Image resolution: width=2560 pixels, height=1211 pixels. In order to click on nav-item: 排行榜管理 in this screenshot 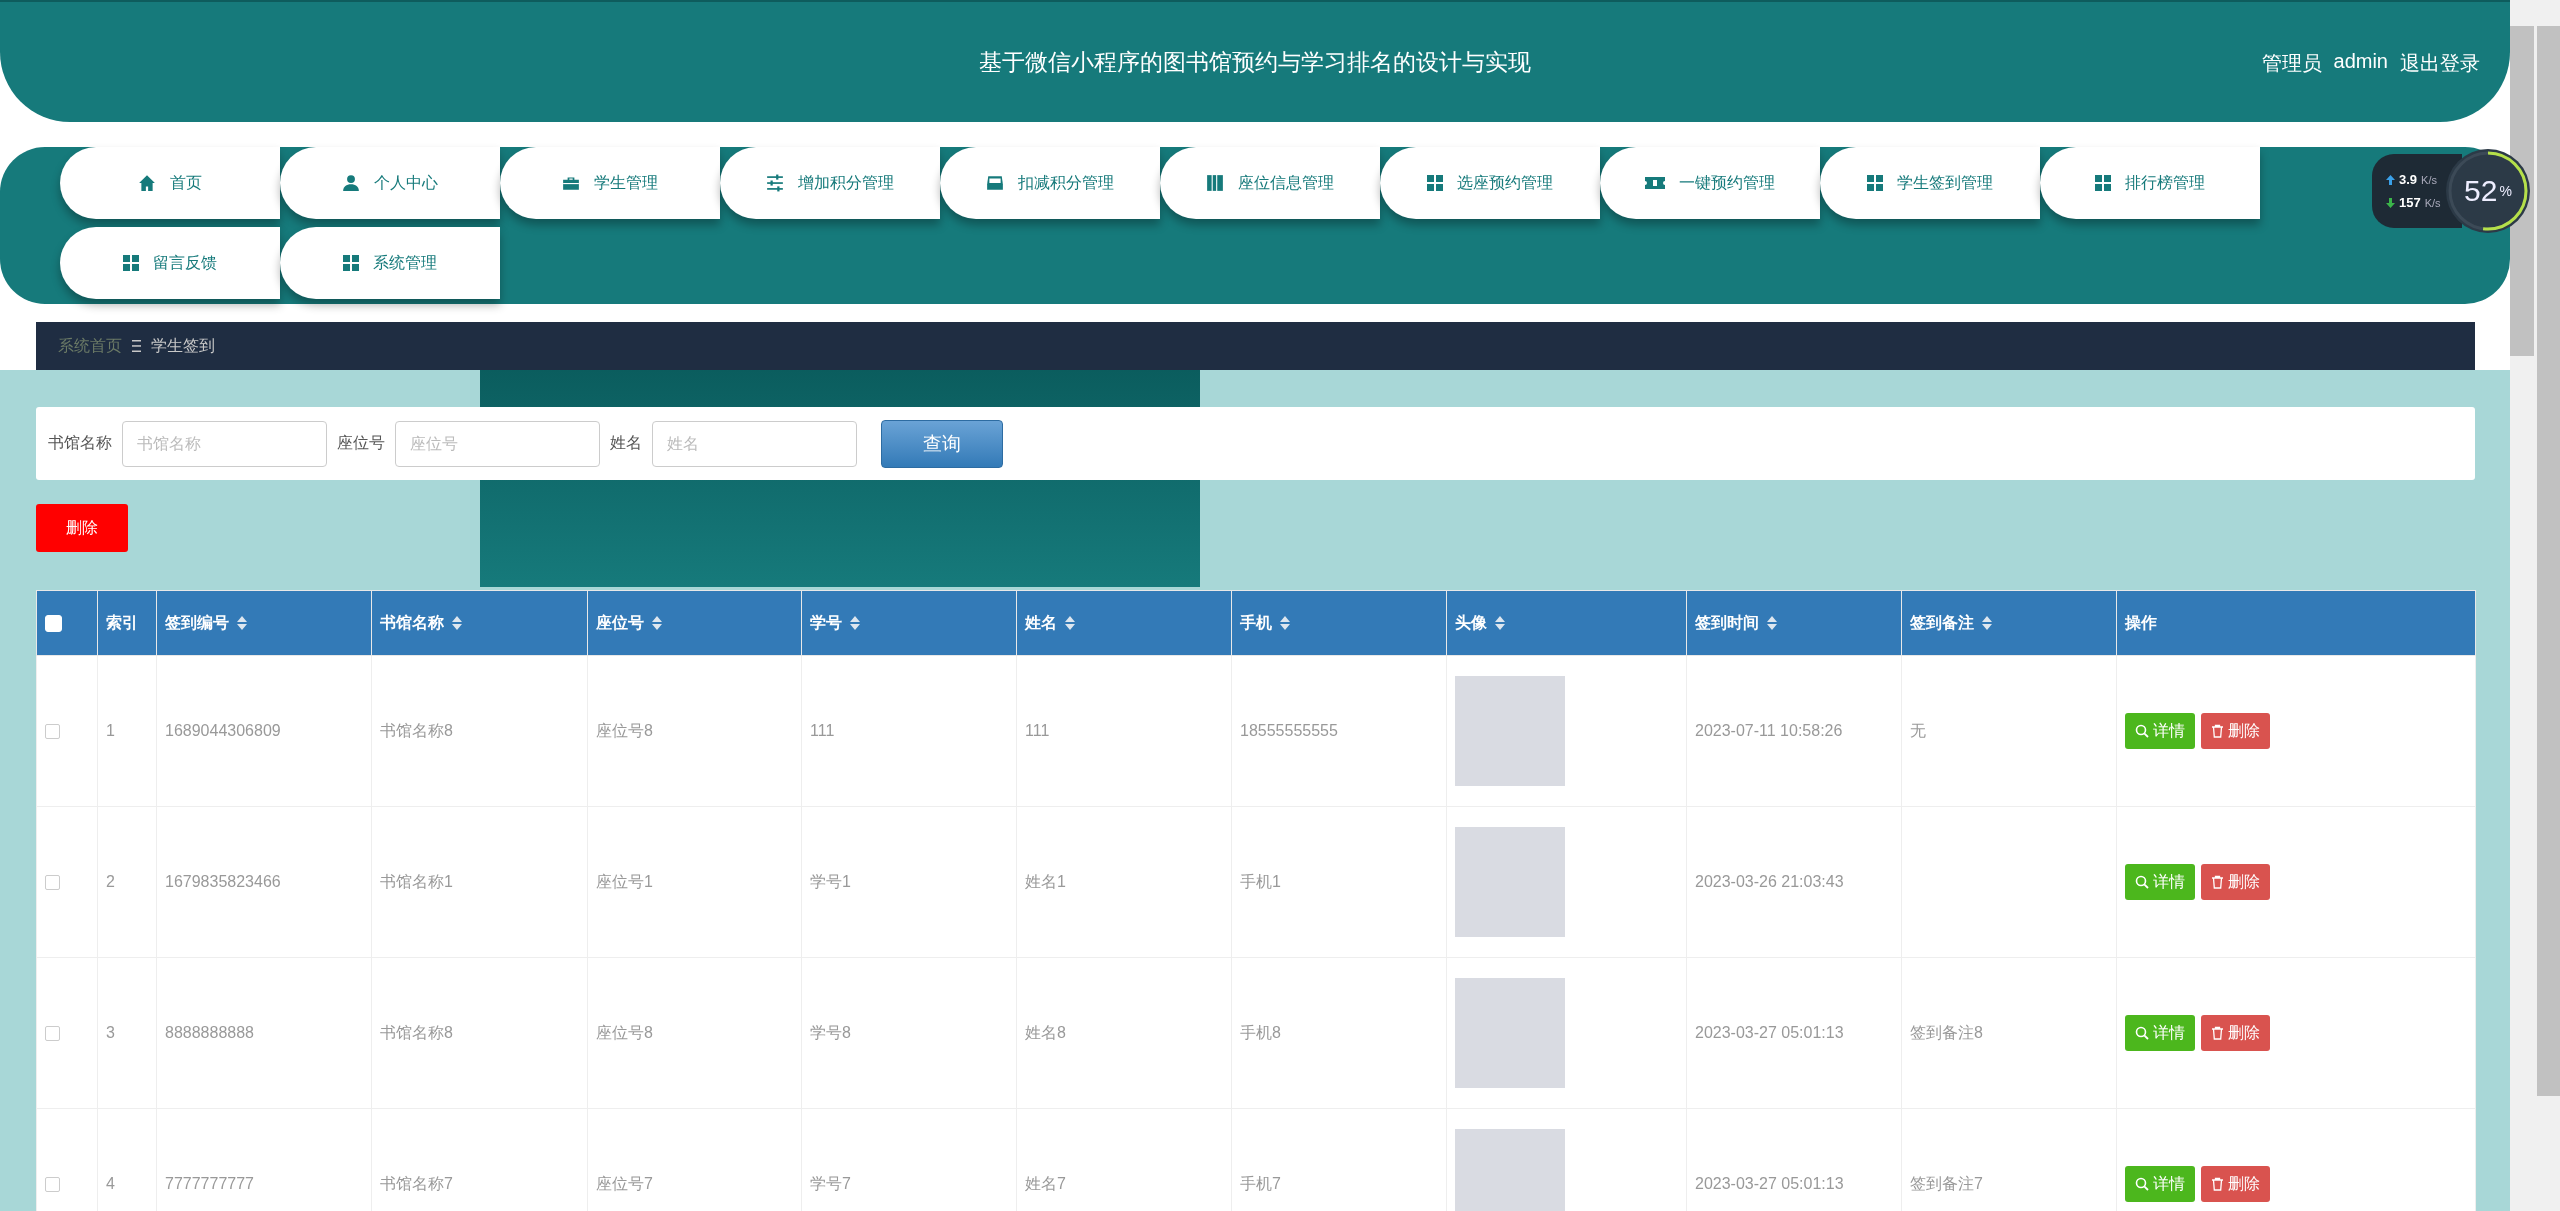, I will do `click(2150, 183)`.